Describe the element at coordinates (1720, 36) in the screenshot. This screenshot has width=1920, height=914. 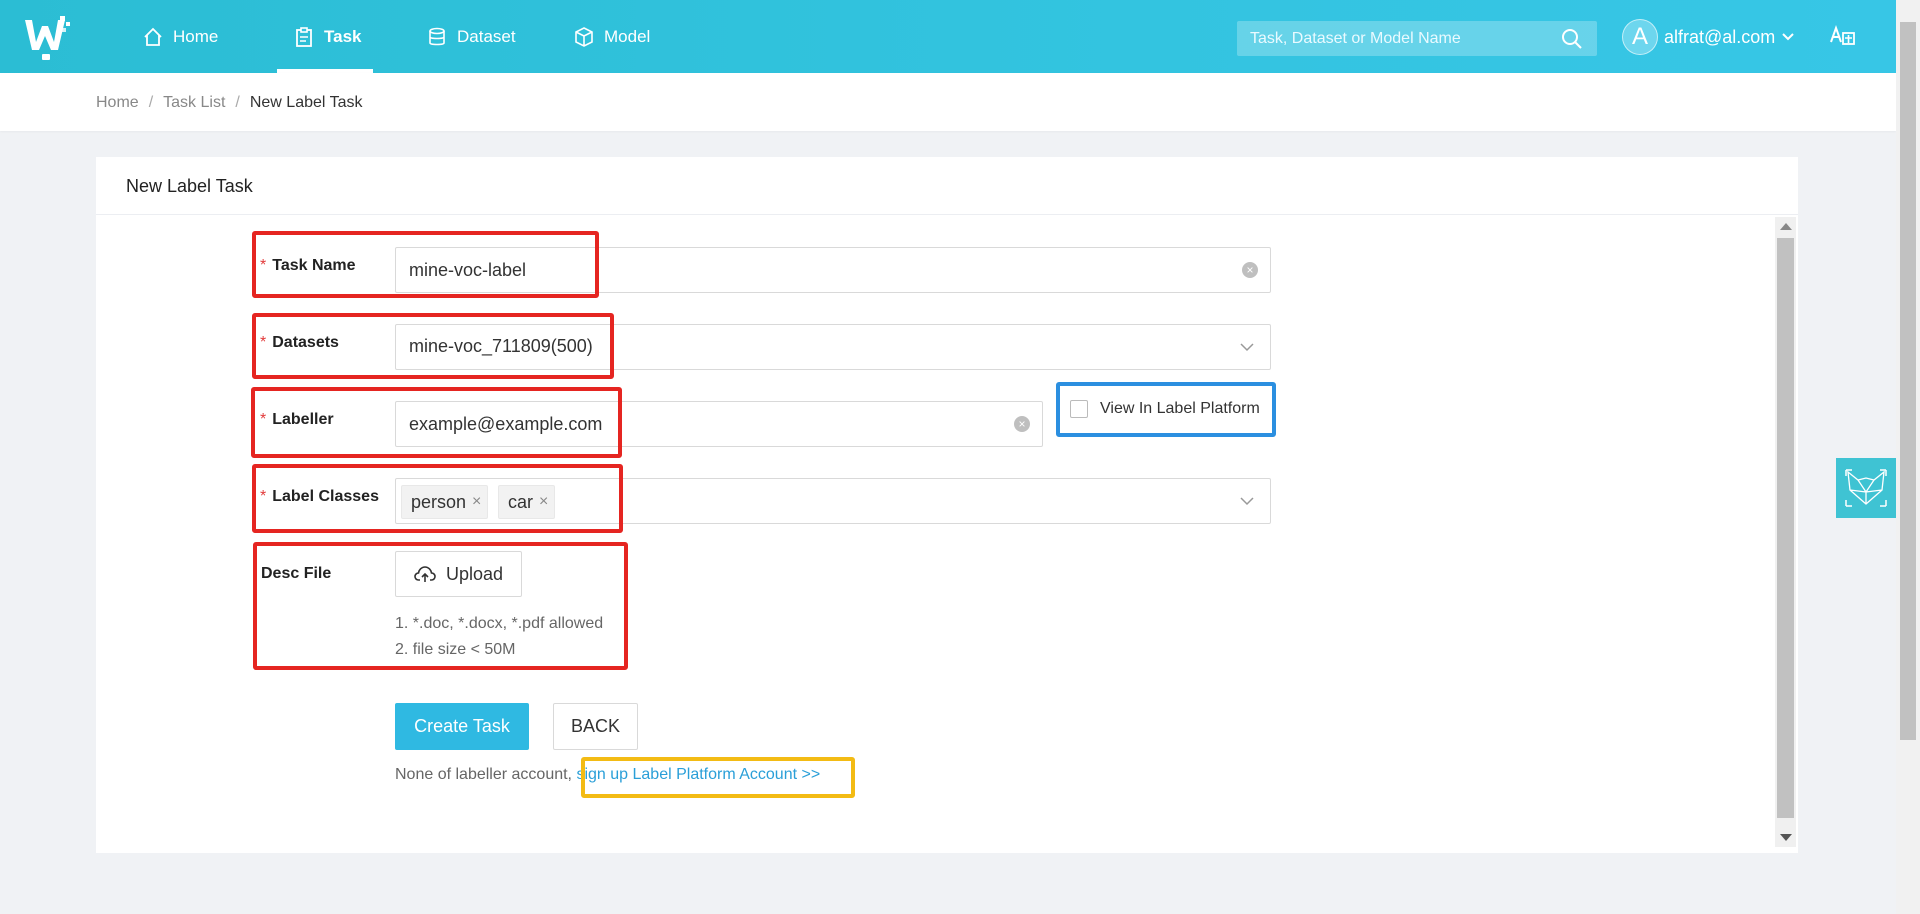
I see `user-email: alfrat@al.com` at that location.